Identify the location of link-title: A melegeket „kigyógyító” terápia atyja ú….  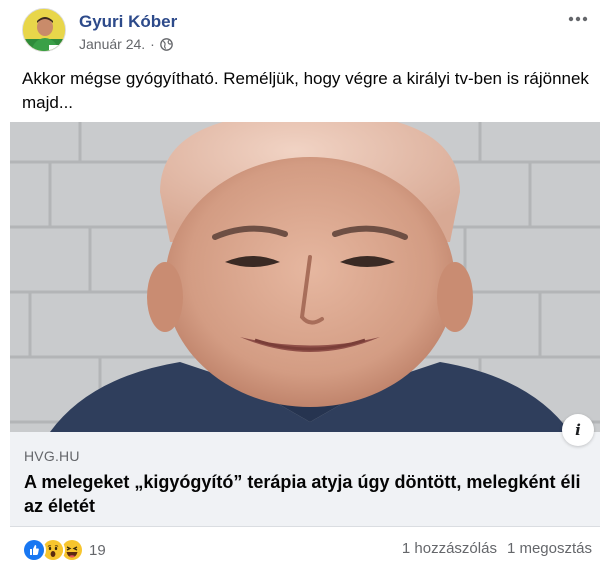
(304, 494).